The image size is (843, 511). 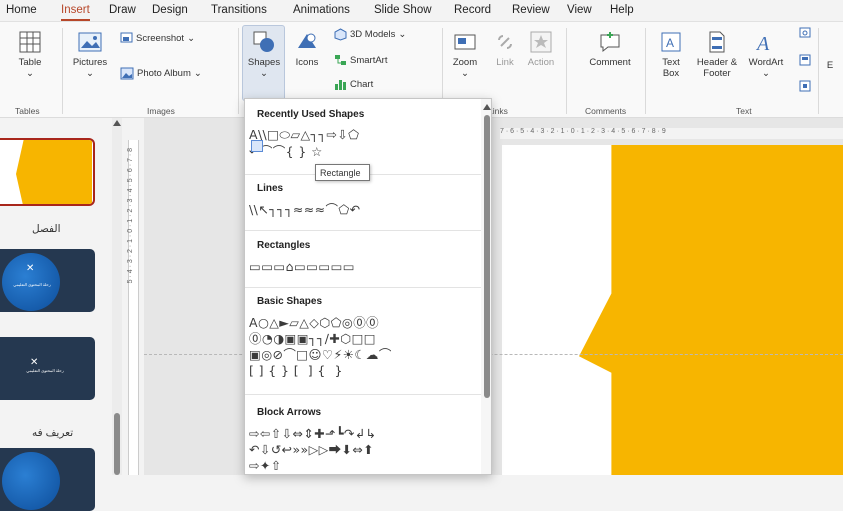 What do you see at coordinates (610, 42) in the screenshot?
I see `comment-icon` at bounding box center [610, 42].